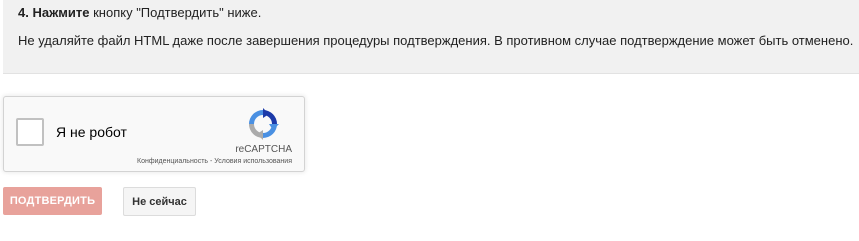  What do you see at coordinates (172, 161) in the screenshot?
I see `privacy-link: Конфиденциальность` at bounding box center [172, 161].